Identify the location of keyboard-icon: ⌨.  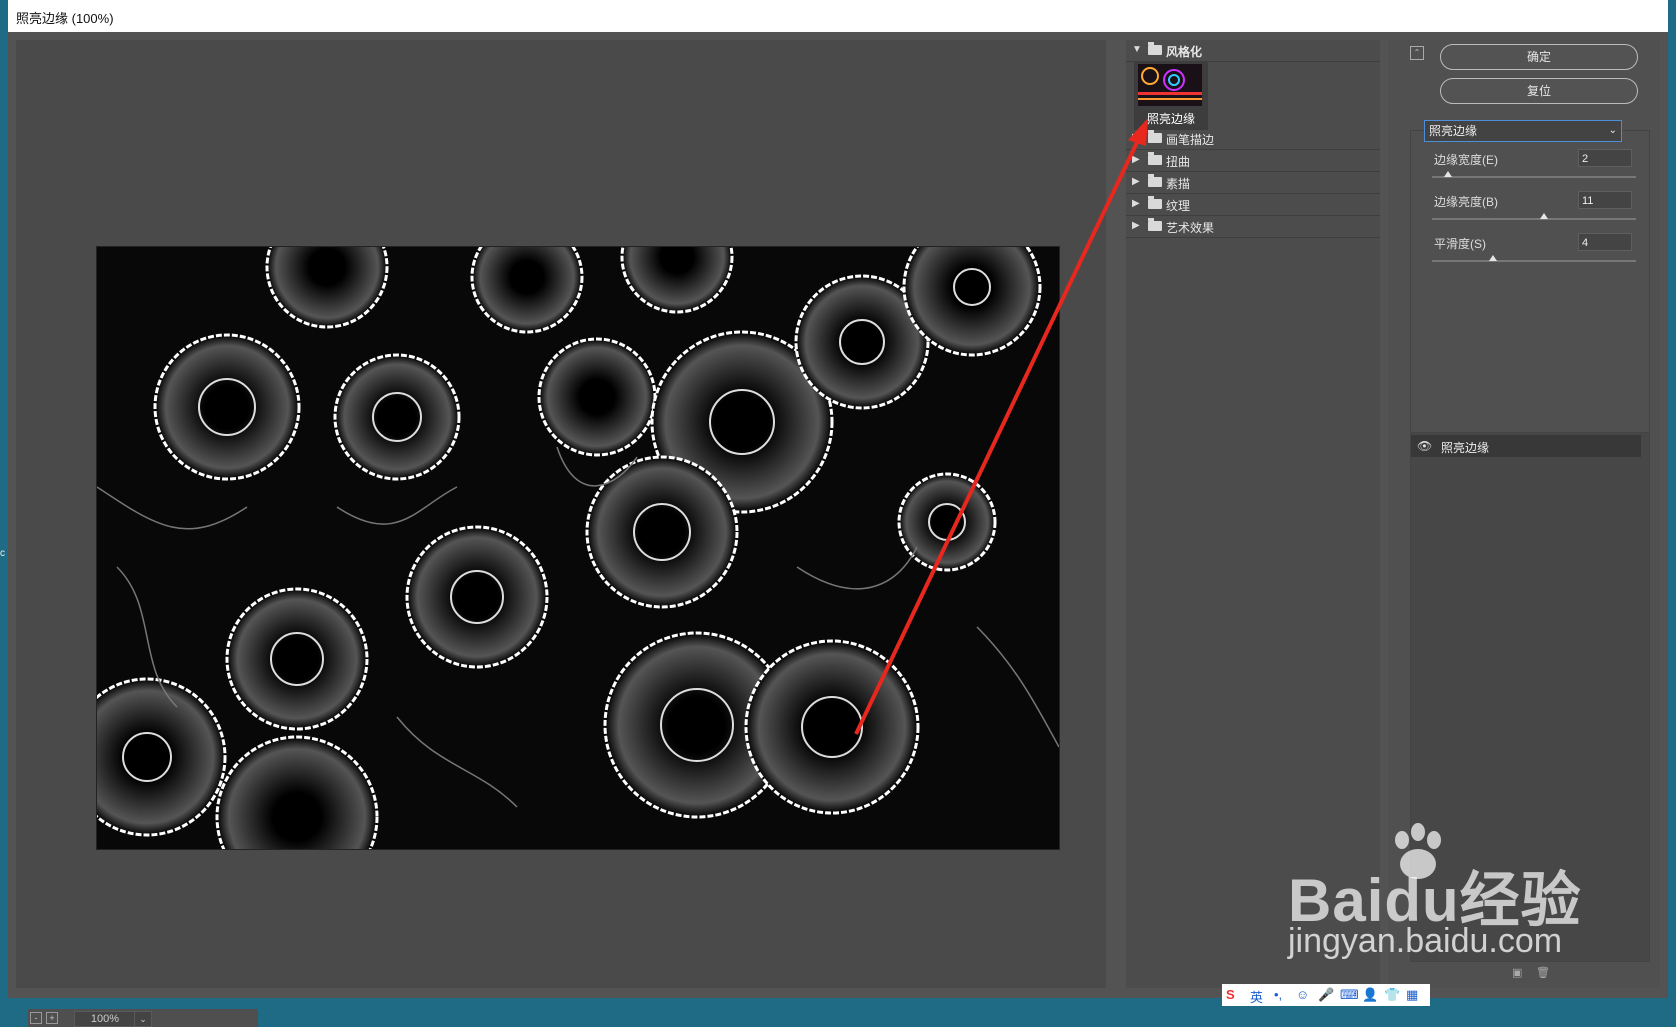
(1349, 995).